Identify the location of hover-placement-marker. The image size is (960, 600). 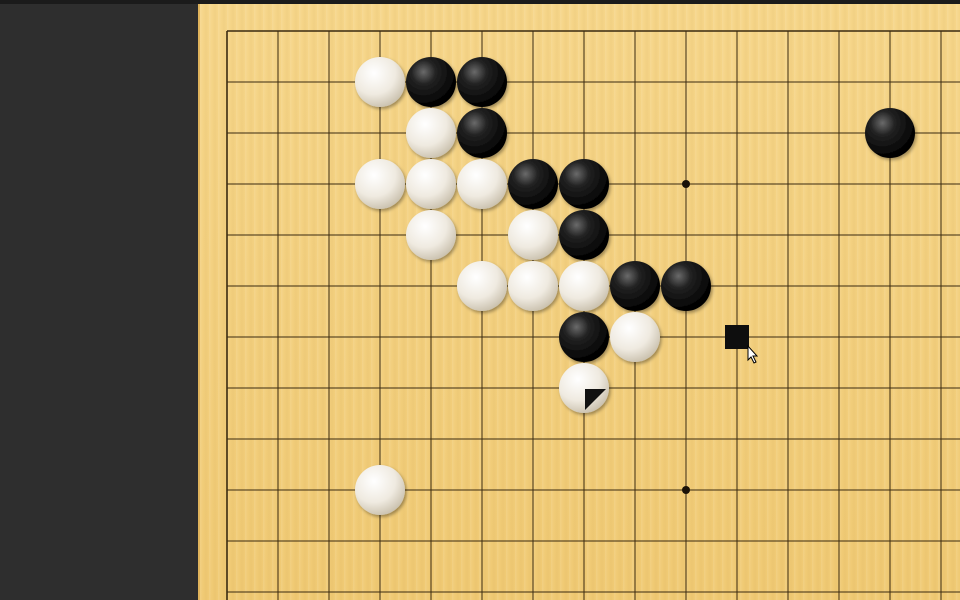
(737, 337).